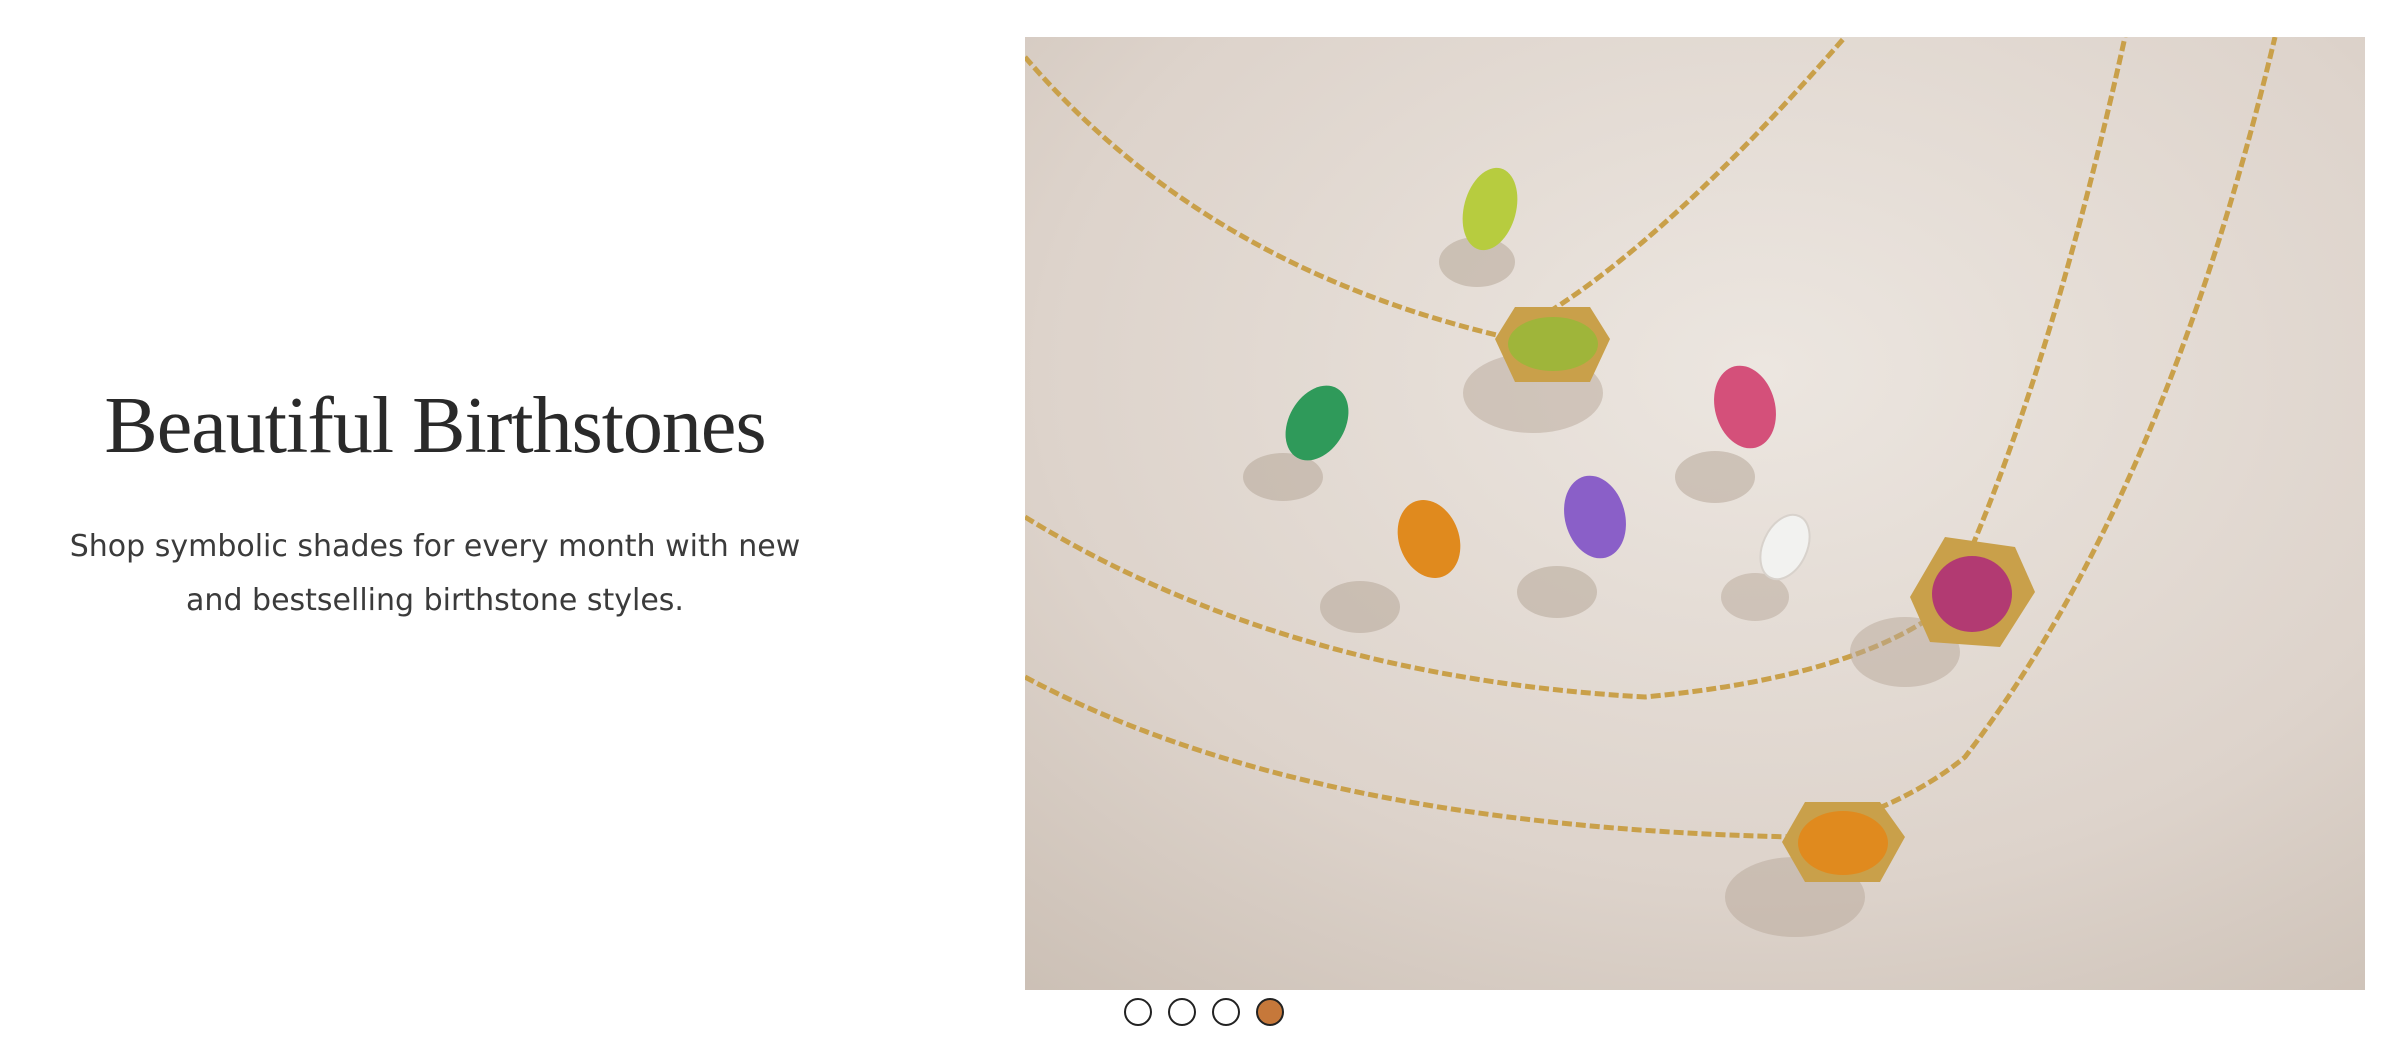 The width and height of the screenshot is (2404, 1060). I want to click on promo-title: Beautiful Birthstones, so click(435, 426).